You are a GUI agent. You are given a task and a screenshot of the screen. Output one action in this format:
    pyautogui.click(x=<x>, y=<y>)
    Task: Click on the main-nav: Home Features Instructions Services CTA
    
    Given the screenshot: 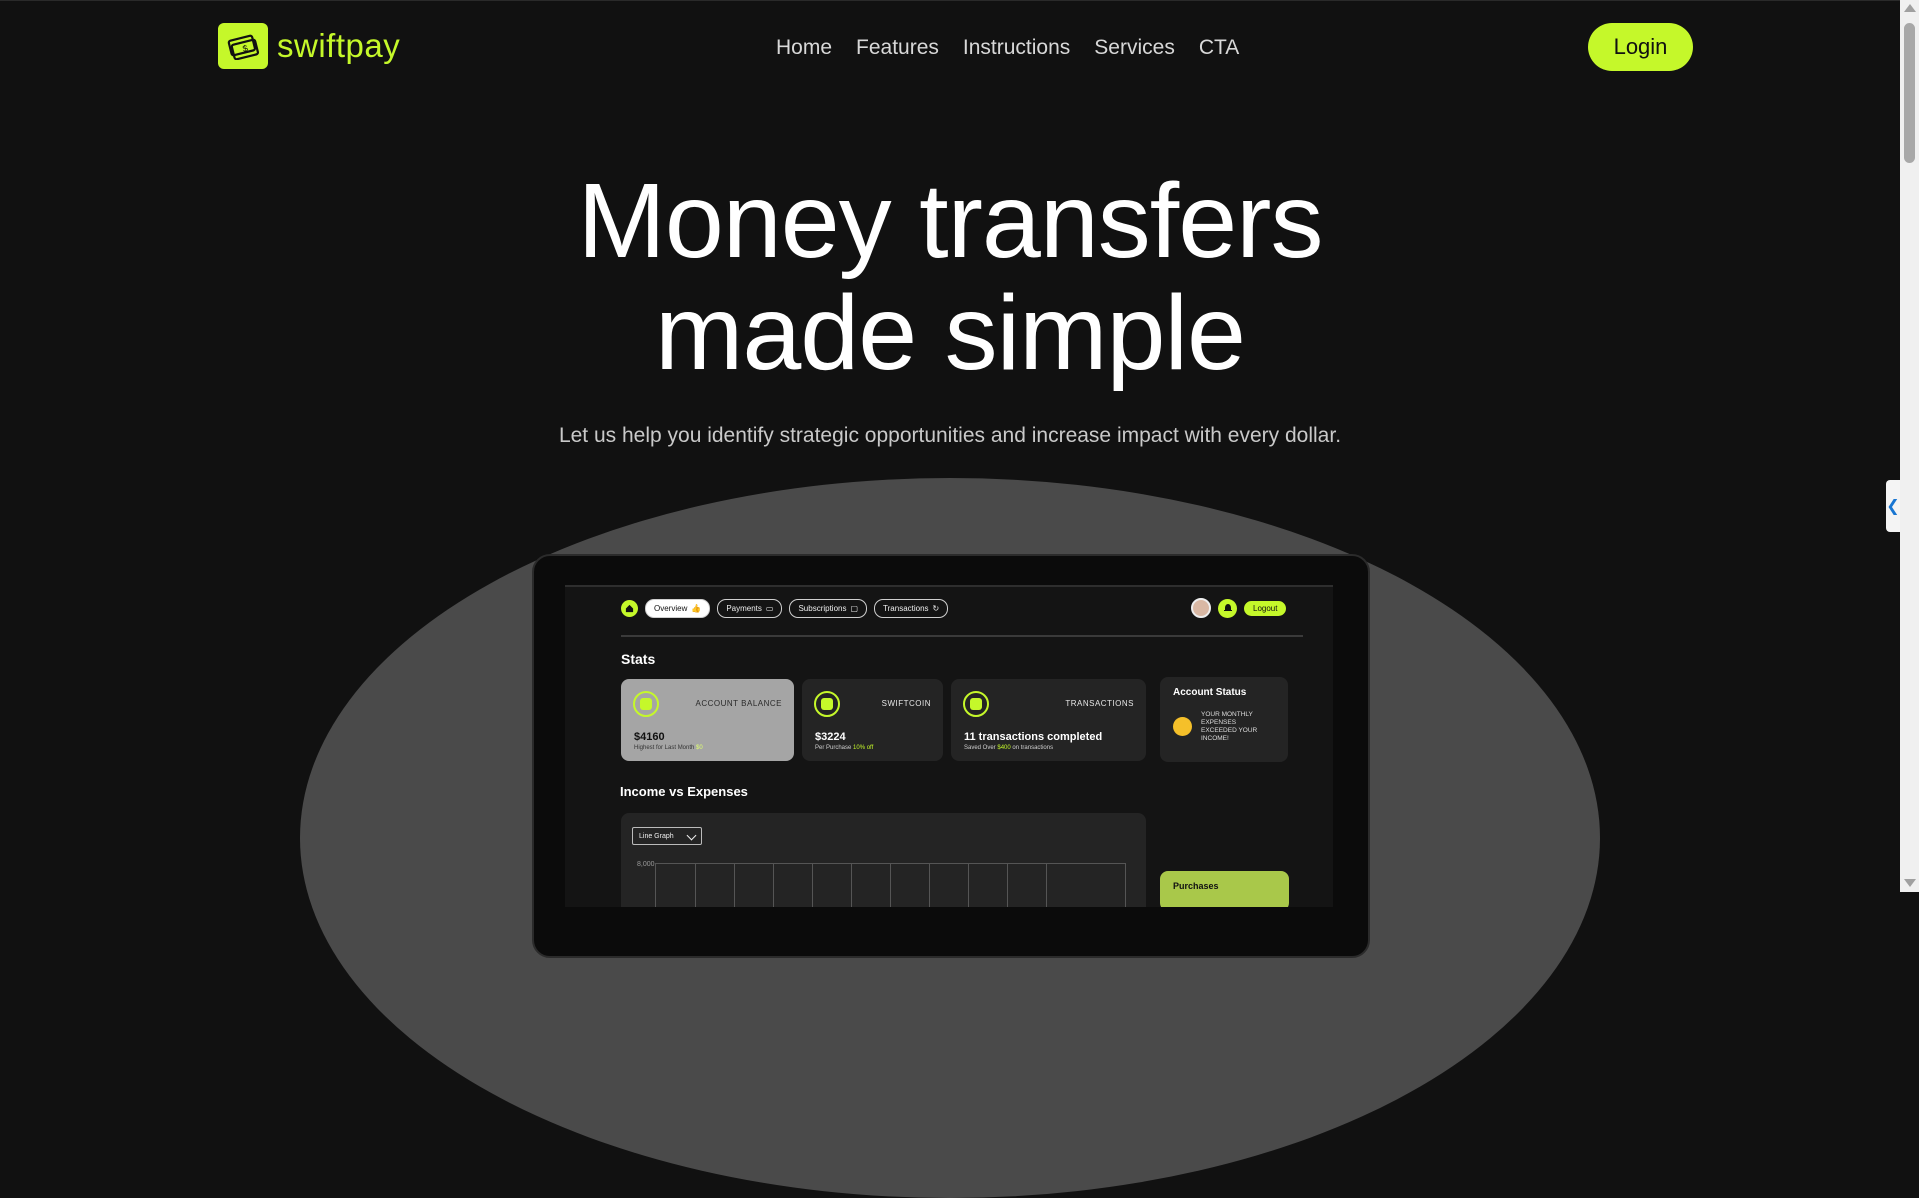 What is the action you would take?
    pyautogui.click(x=1007, y=48)
    